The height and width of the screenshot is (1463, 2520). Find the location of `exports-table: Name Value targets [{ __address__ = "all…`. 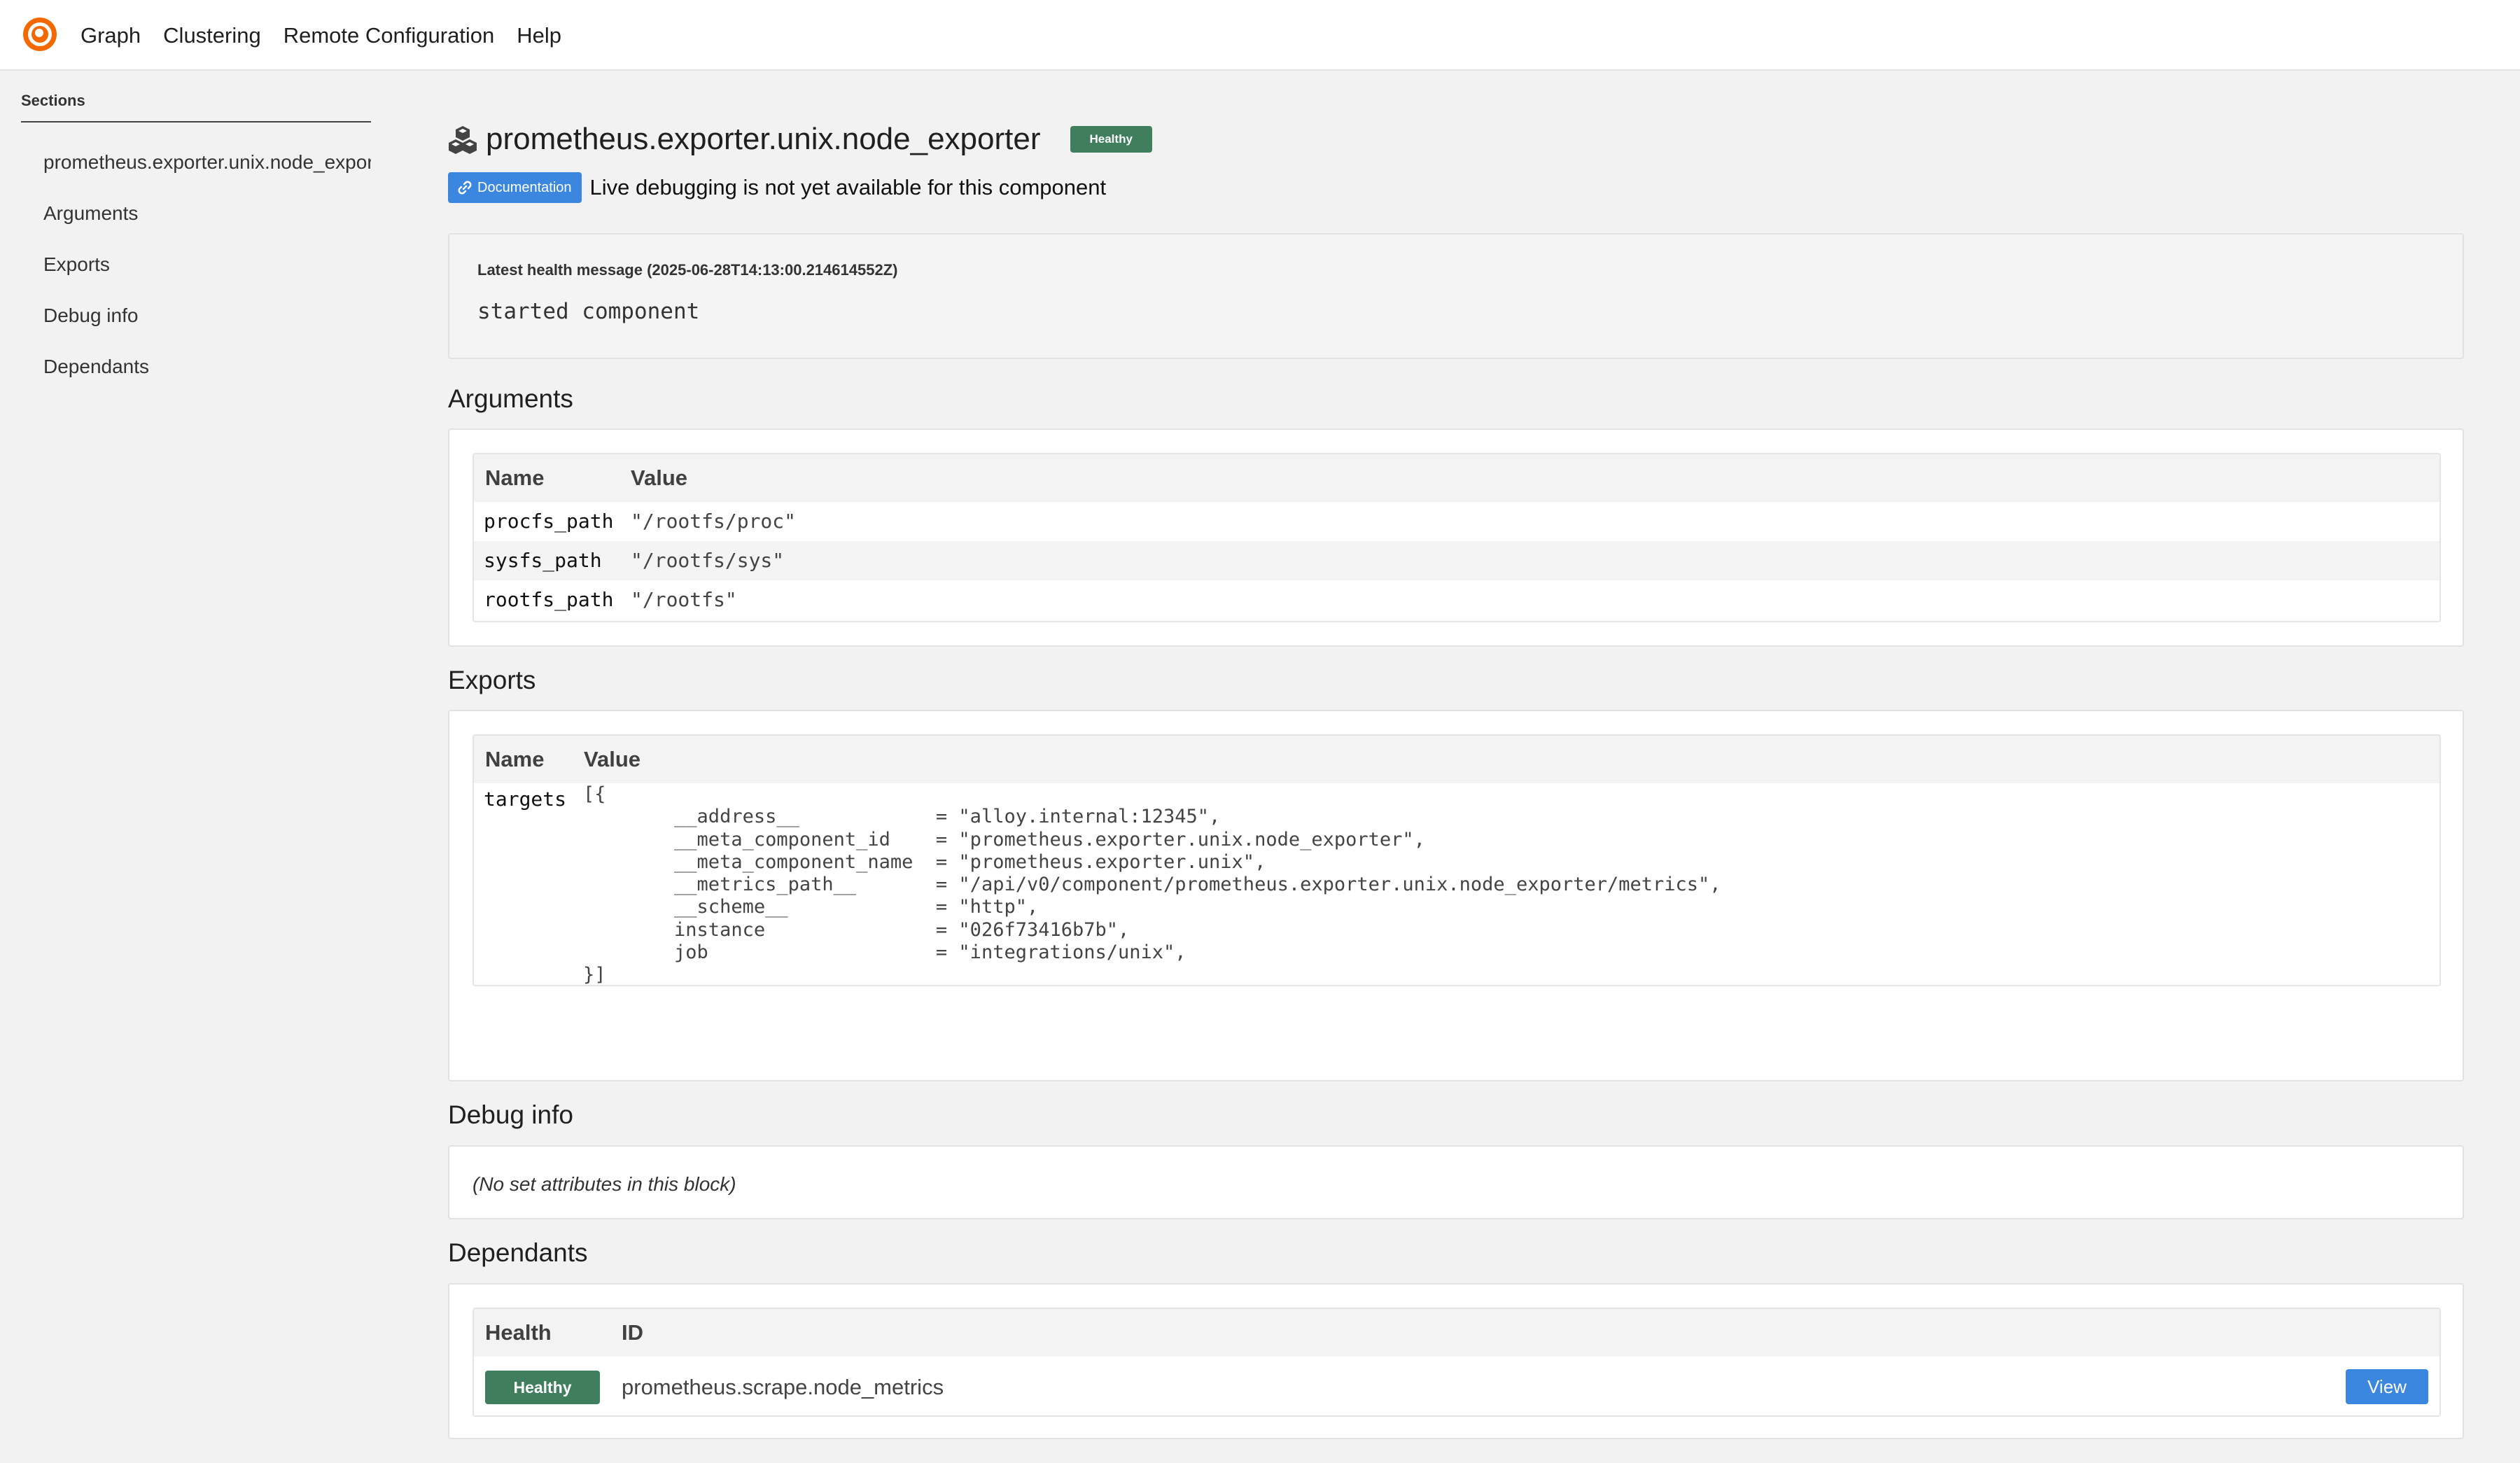

exports-table: Name Value targets [{ __address__ = "all… is located at coordinates (1456, 860).